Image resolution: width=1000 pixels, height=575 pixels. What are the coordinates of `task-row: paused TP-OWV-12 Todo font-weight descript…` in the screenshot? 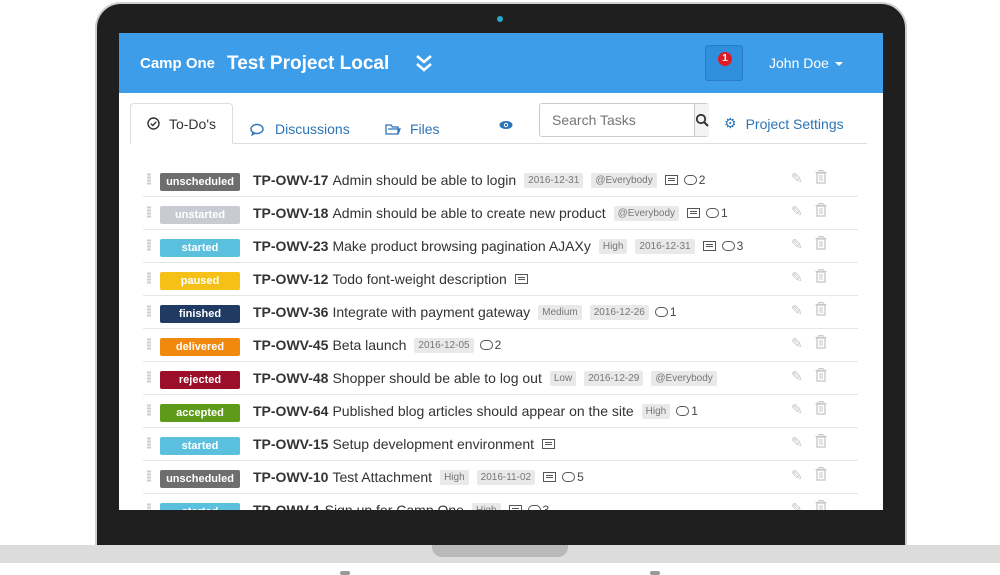 It's located at (500, 279).